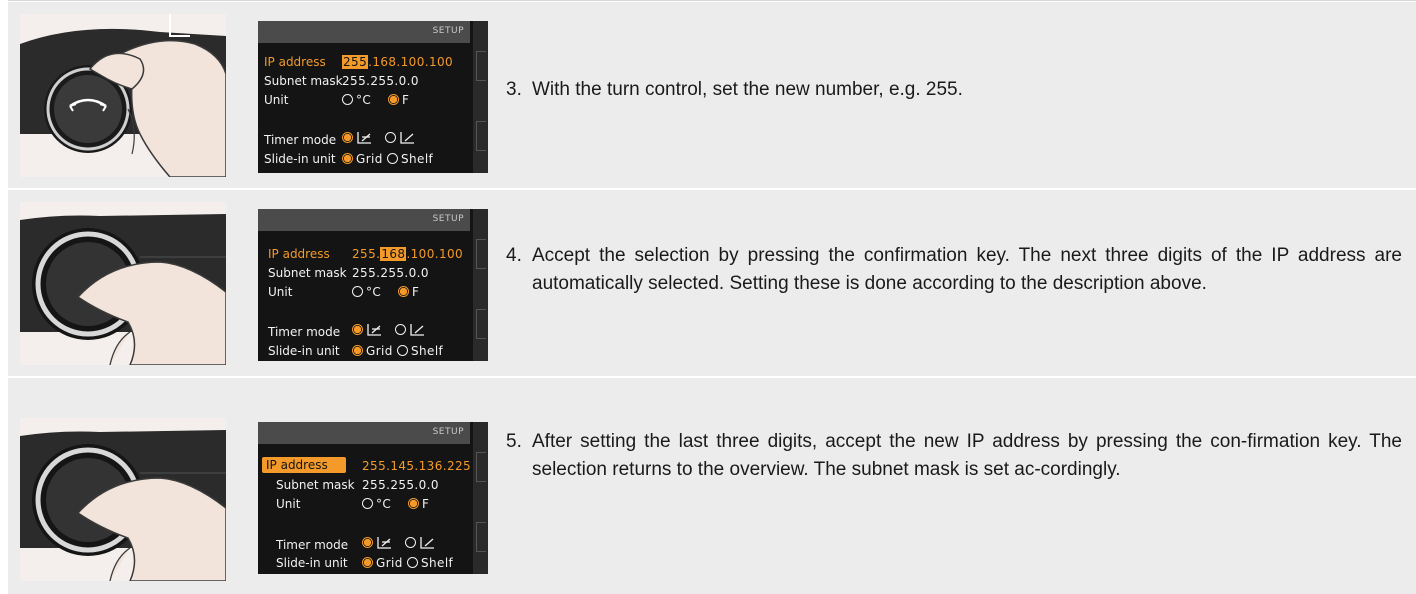  What do you see at coordinates (514, 89) in the screenshot?
I see `step-number: 3.` at bounding box center [514, 89].